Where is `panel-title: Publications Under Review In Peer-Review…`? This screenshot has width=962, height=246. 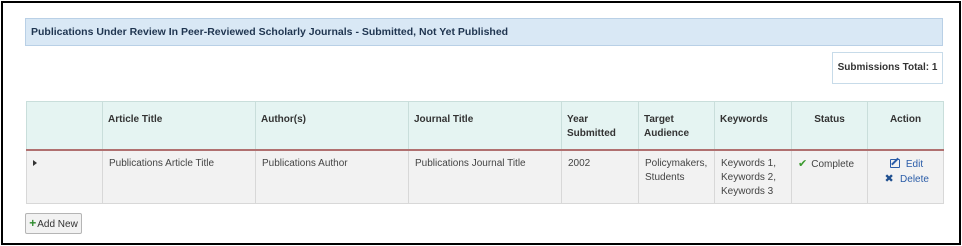 panel-title: Publications Under Review In Peer-Review… is located at coordinates (484, 32).